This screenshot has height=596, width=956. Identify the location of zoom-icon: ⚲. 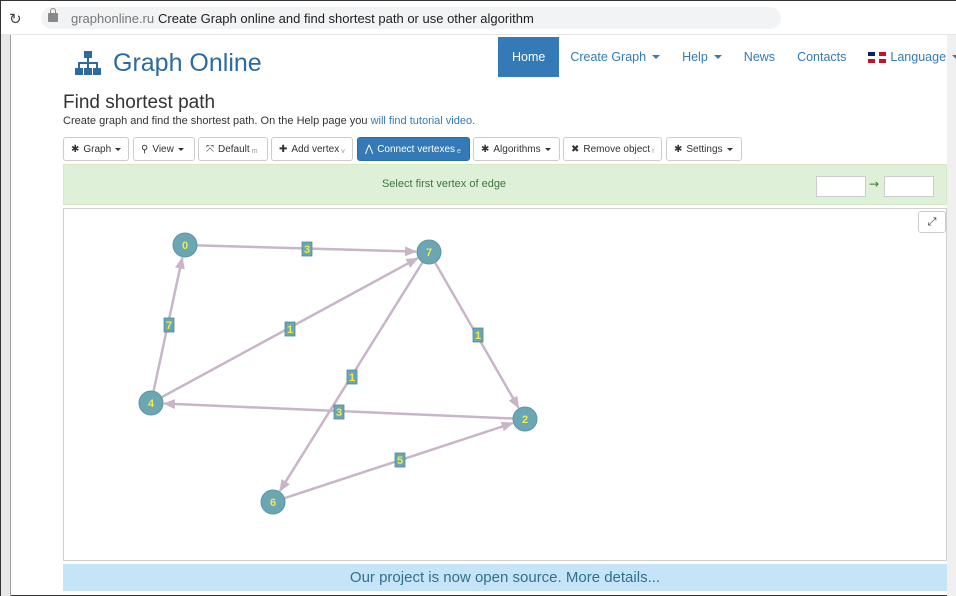
(145, 149).